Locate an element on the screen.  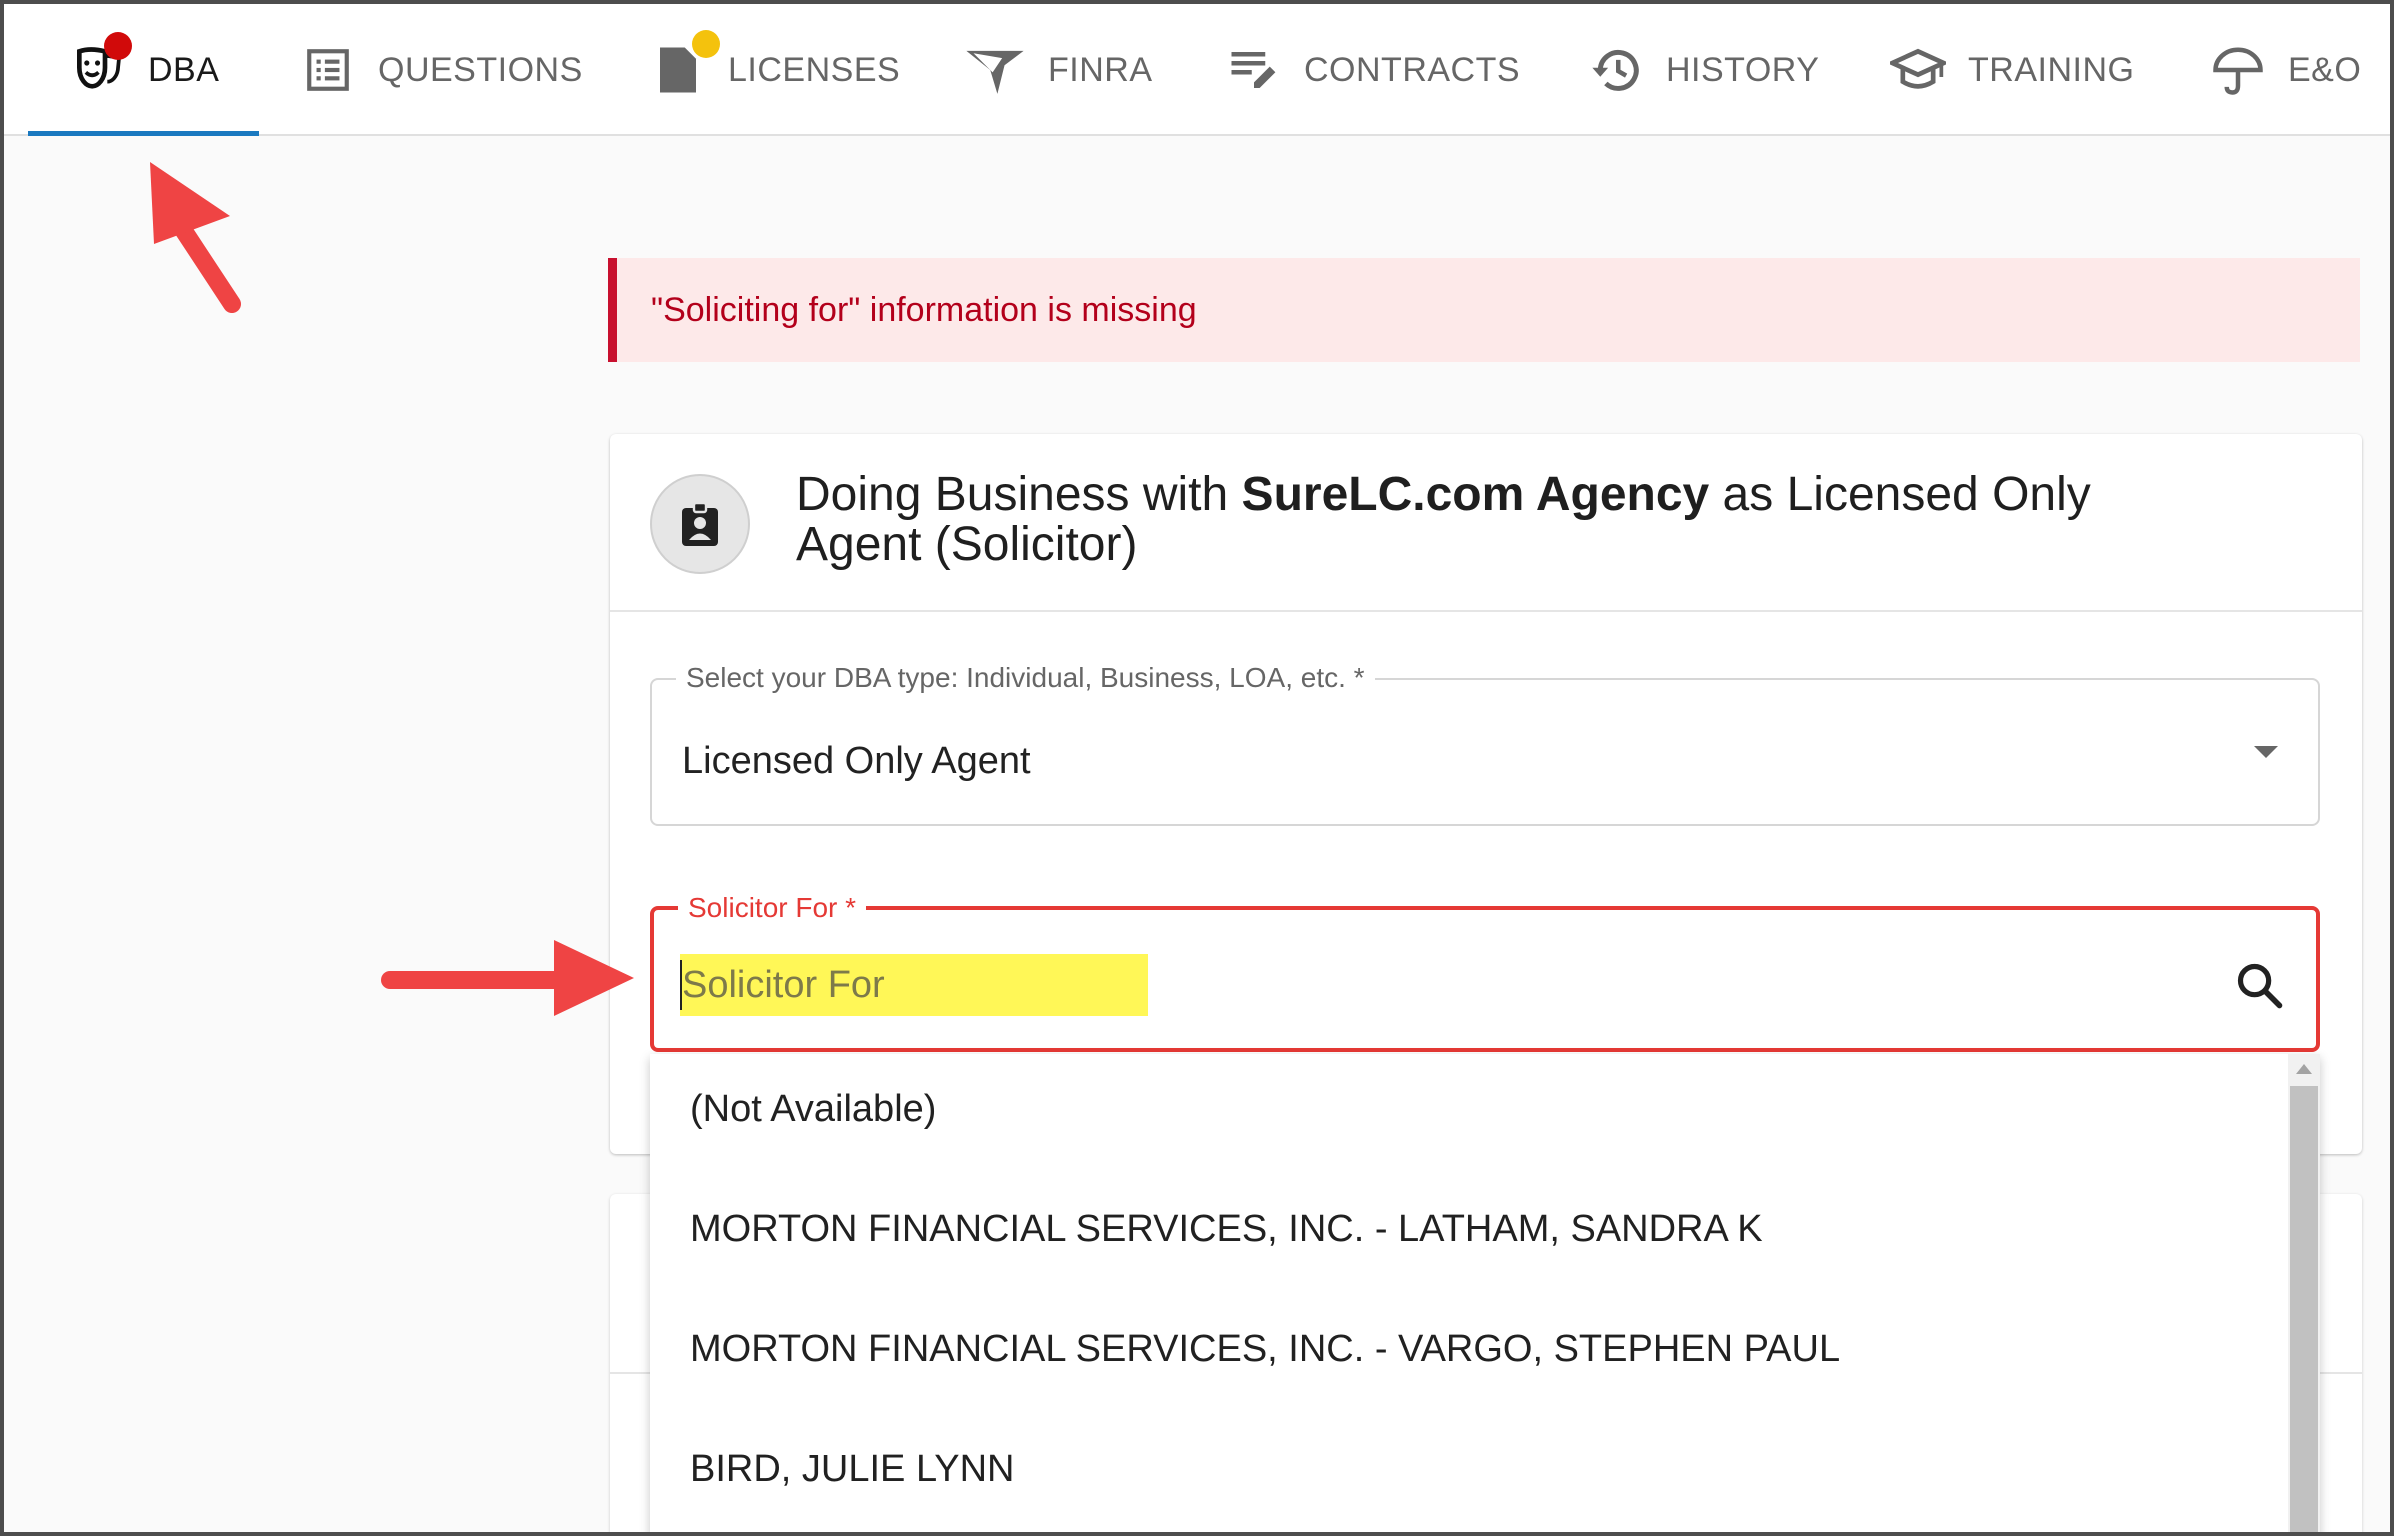
edit-list-icon is located at coordinates (1254, 70).